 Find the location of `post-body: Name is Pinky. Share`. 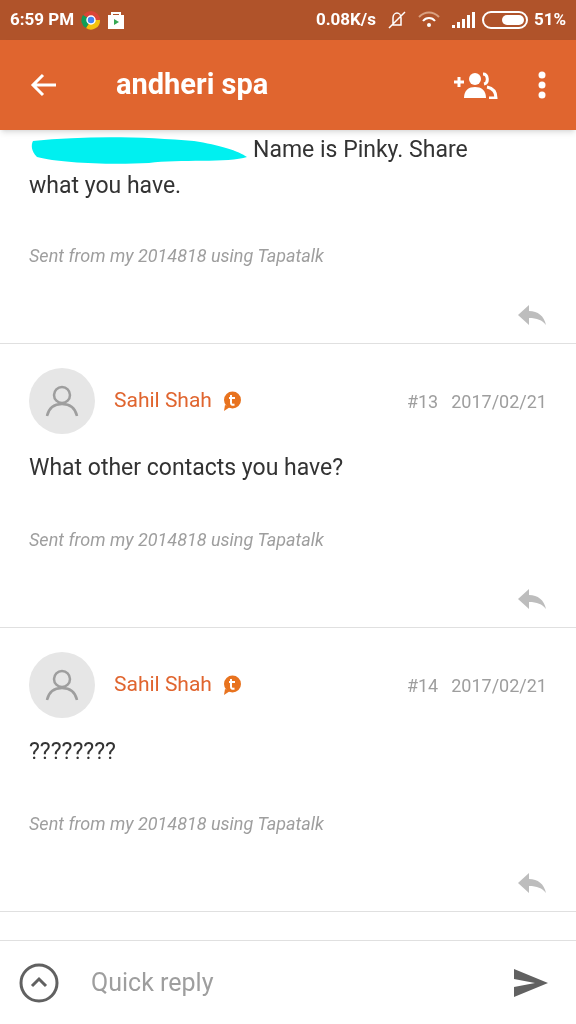

post-body: Name is Pinky. Share is located at coordinates (360, 150).